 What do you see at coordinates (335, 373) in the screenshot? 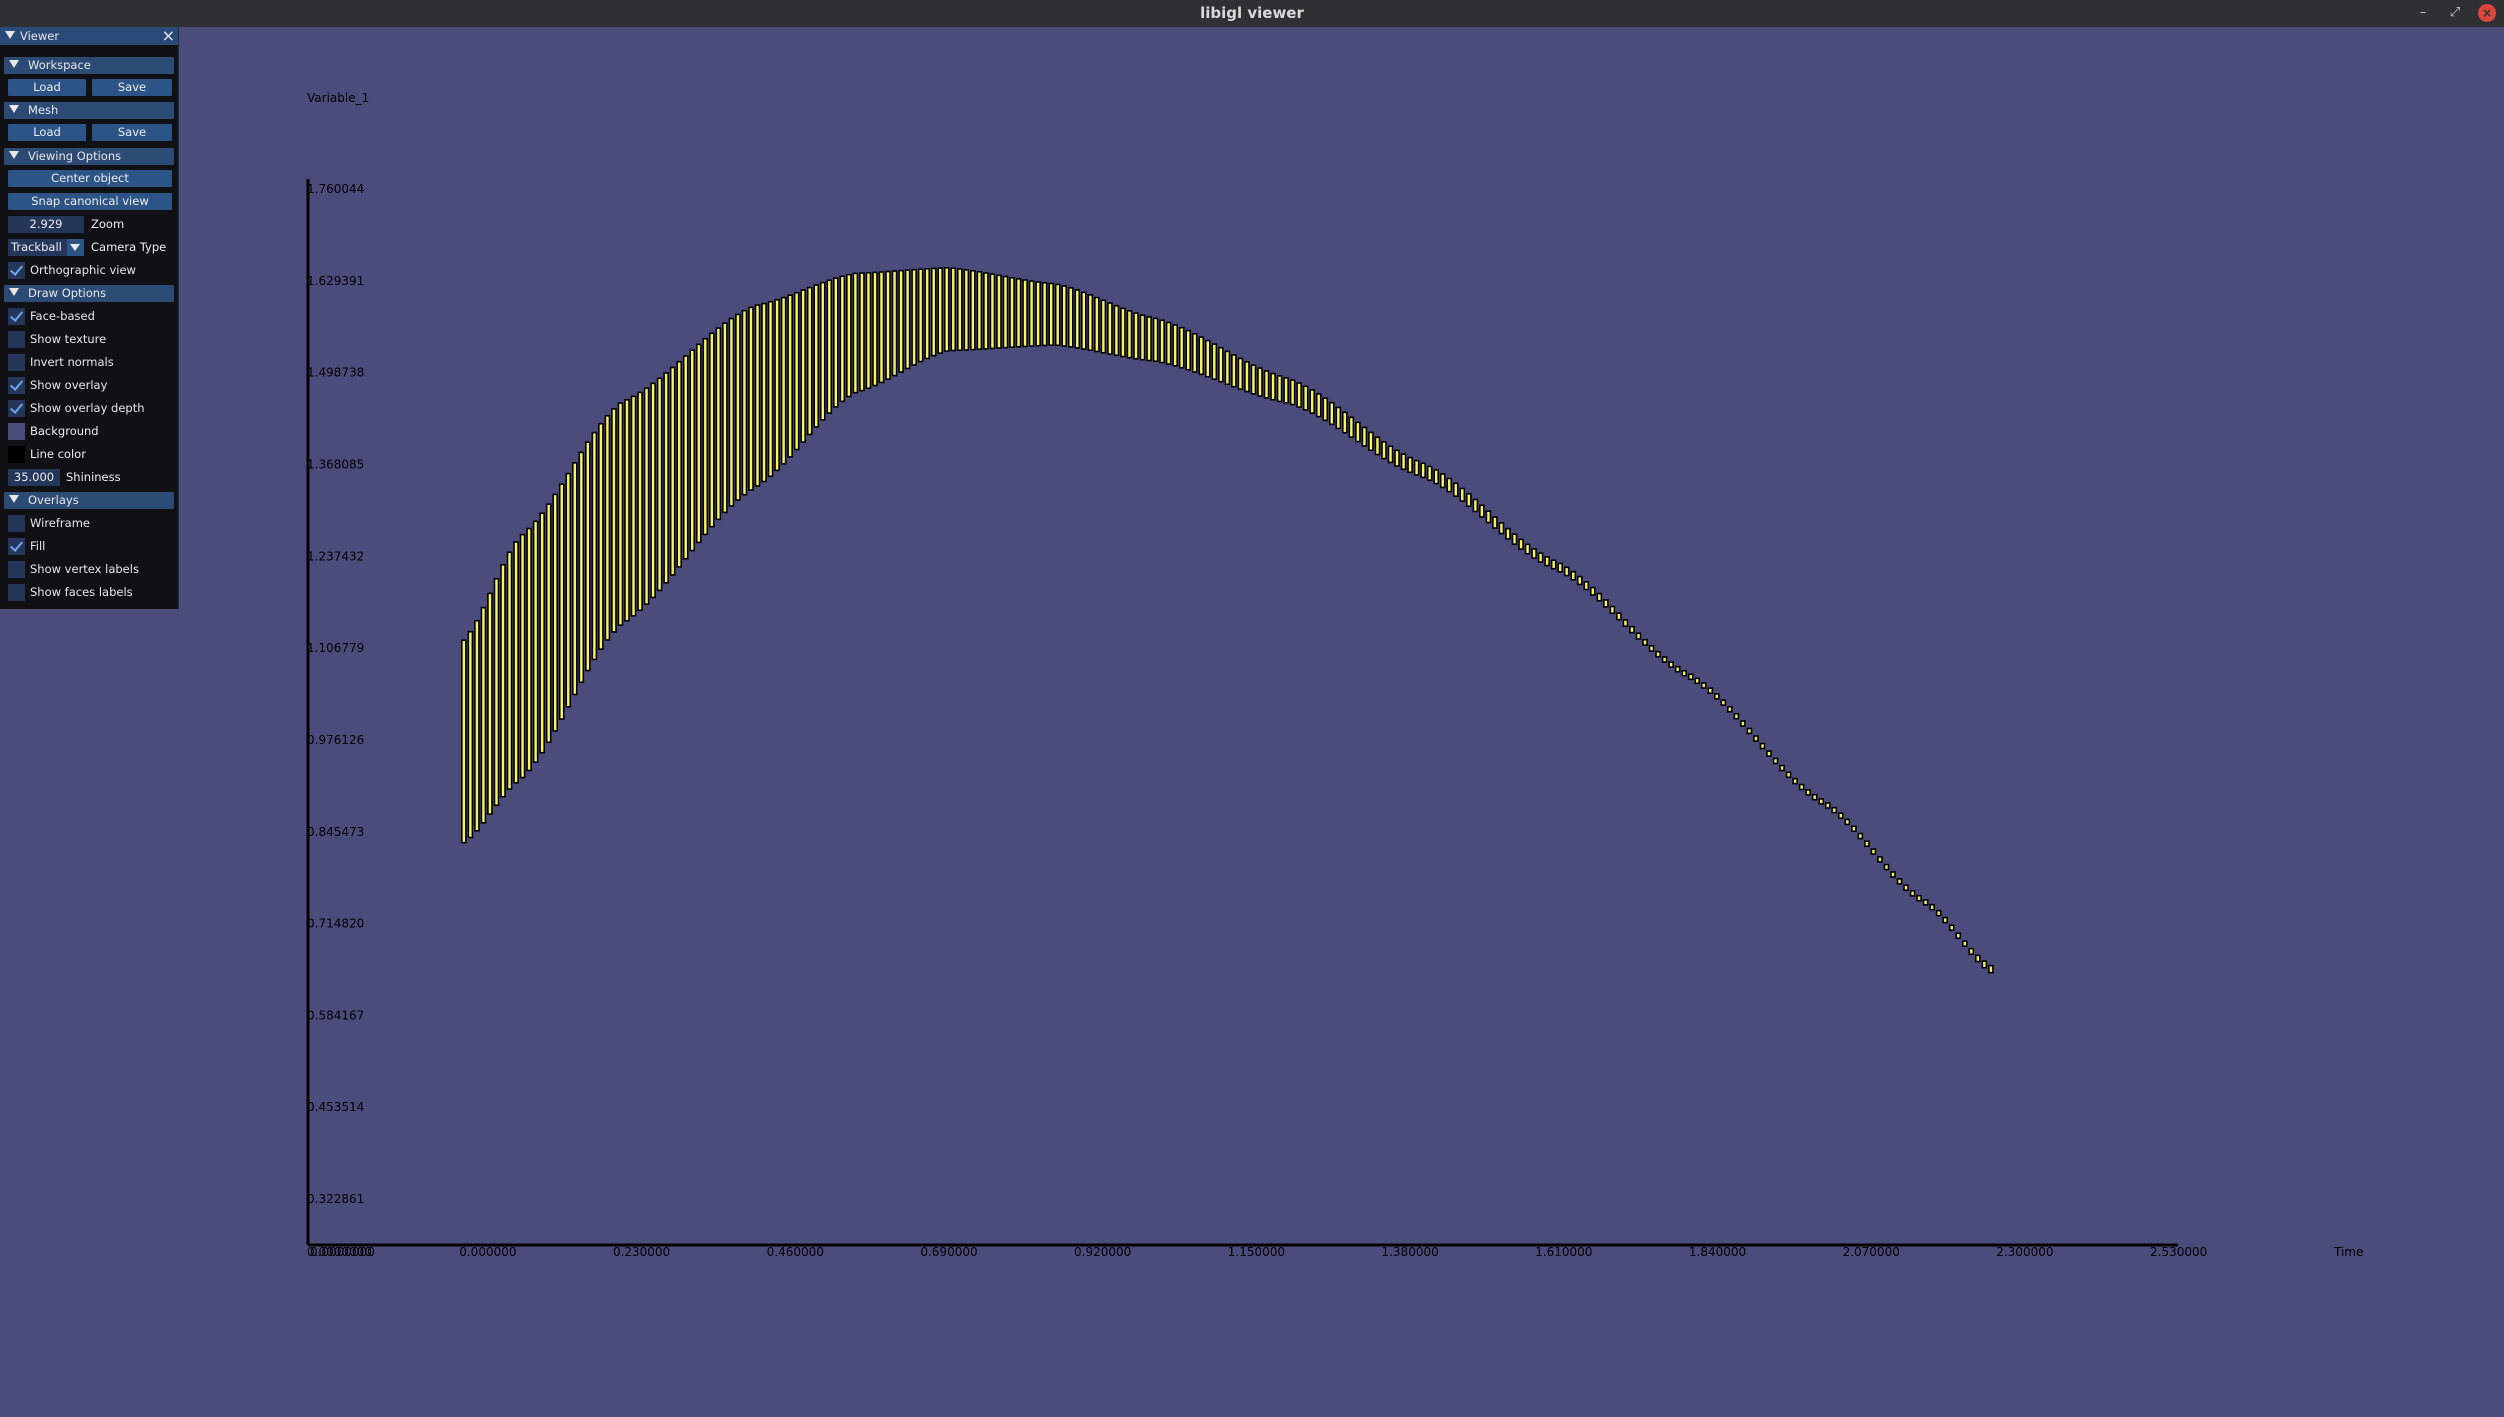
I see `y-tick-label: 1.498738` at bounding box center [335, 373].